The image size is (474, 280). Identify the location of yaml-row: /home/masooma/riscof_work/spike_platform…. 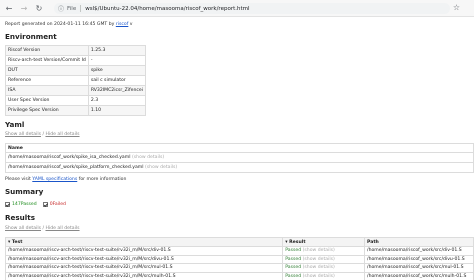
(239, 167).